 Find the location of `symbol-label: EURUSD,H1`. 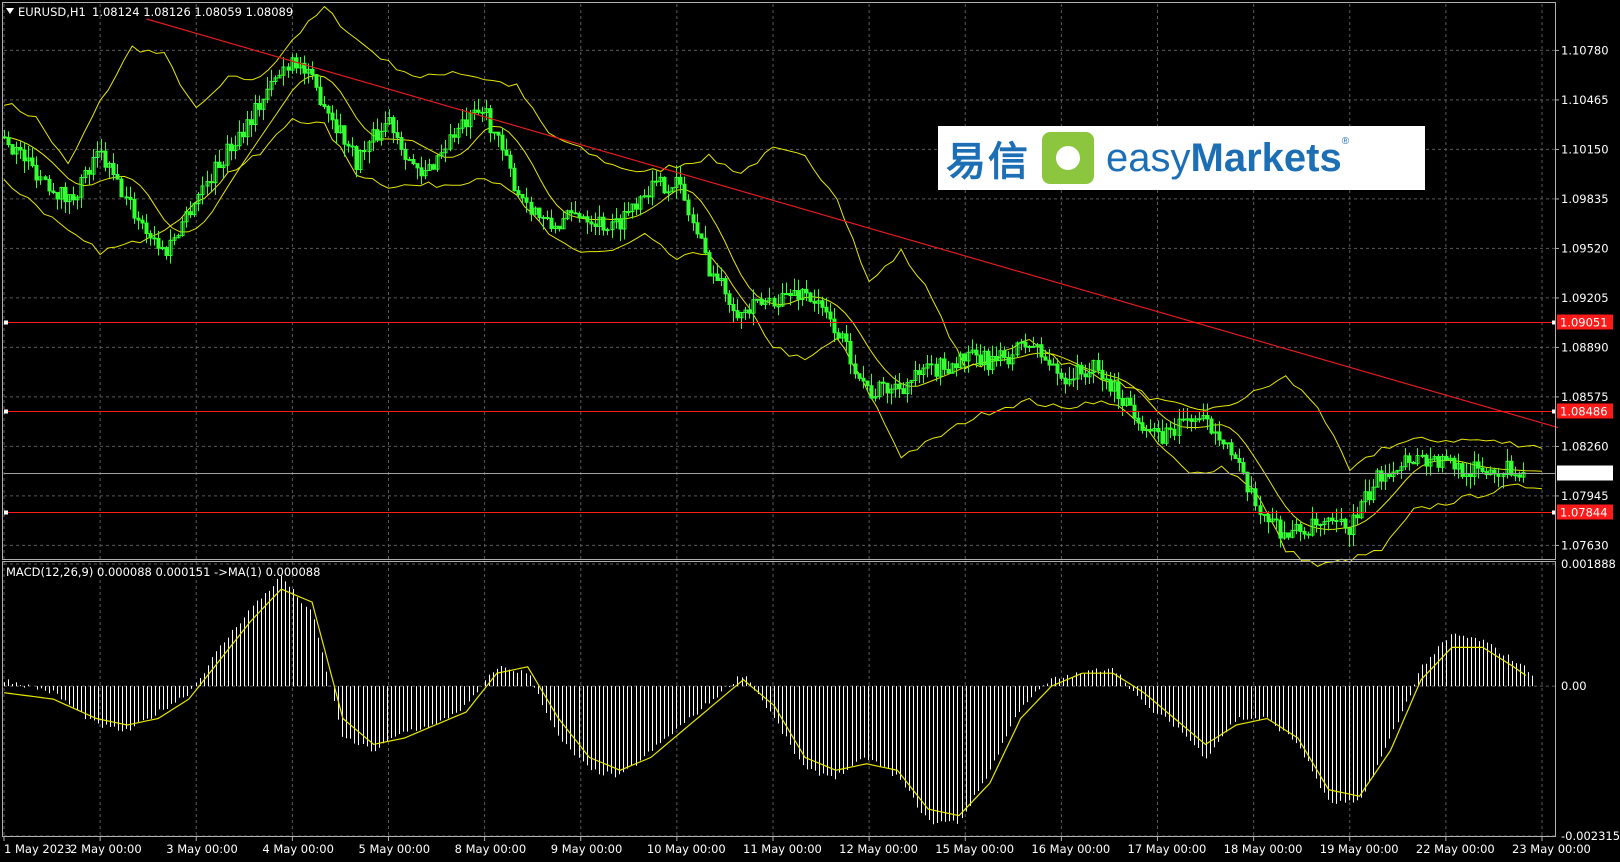

symbol-label: EURUSD,H1 is located at coordinates (52, 12).